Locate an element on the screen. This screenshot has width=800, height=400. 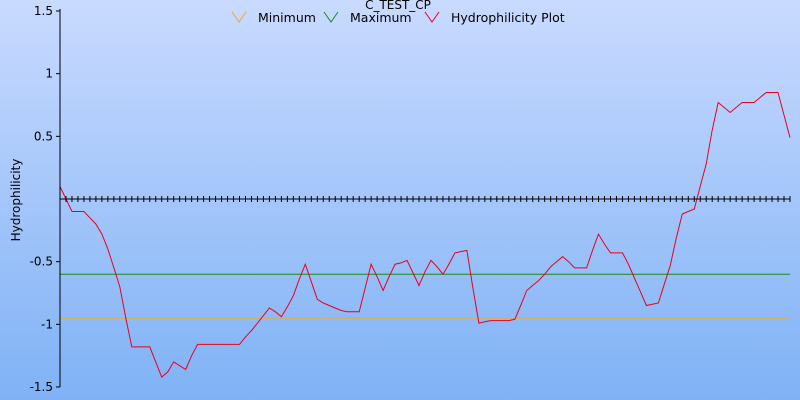
legend-label-hydrophilicity-plot: Hydrophilicity Plot is located at coordinates (508, 17).